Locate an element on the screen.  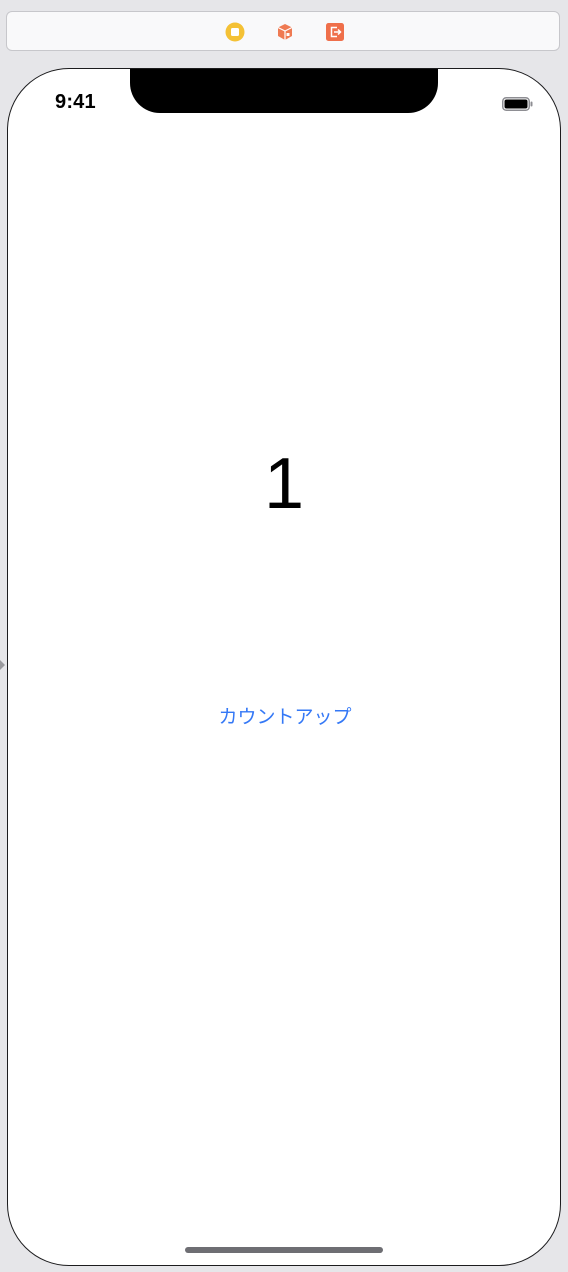
first-responder-icon is located at coordinates (285, 32).